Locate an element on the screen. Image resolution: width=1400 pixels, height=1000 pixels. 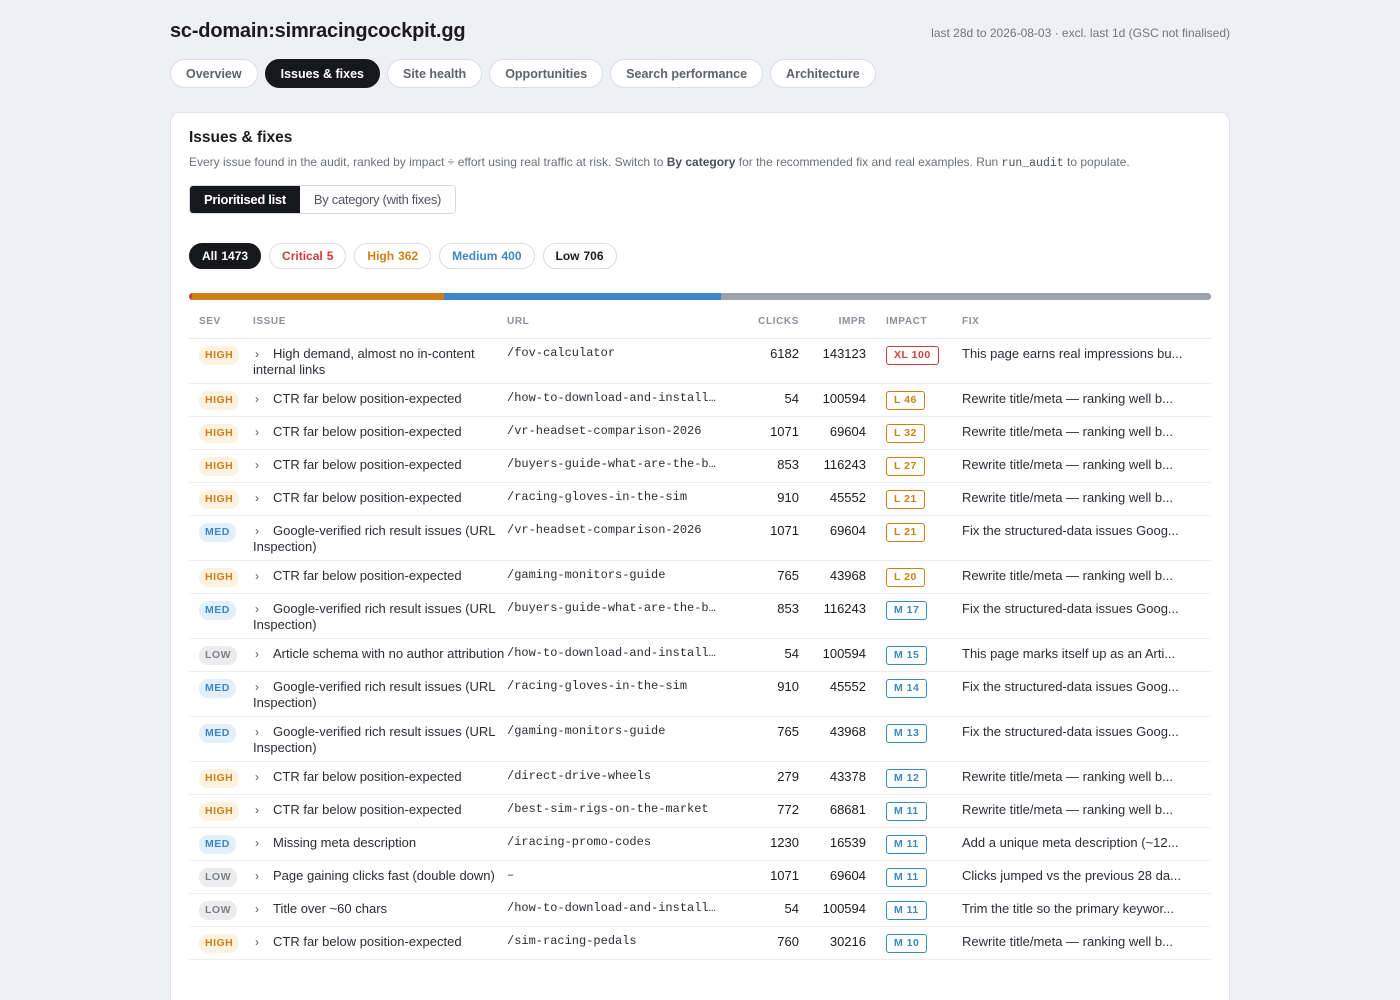
impact-cell: M 17 is located at coordinates (914, 616).